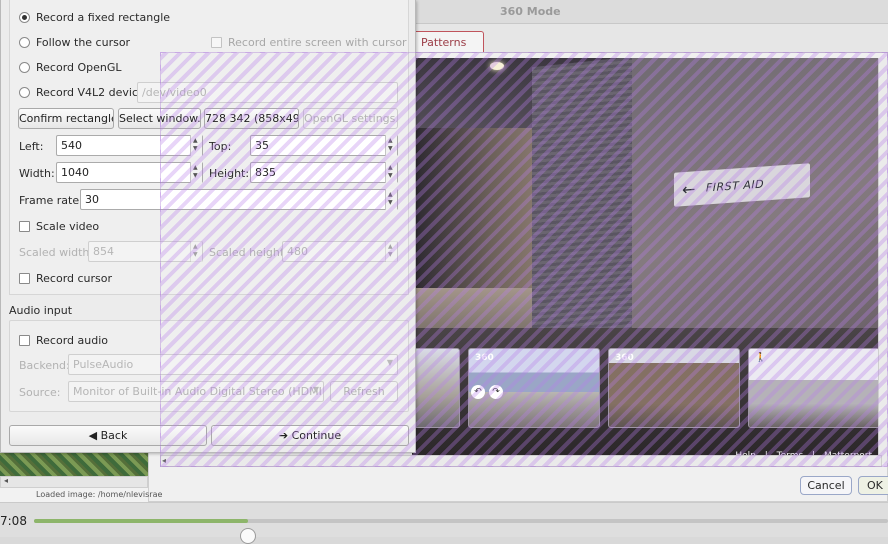  I want to click on time-display: 7:08, so click(13, 521).